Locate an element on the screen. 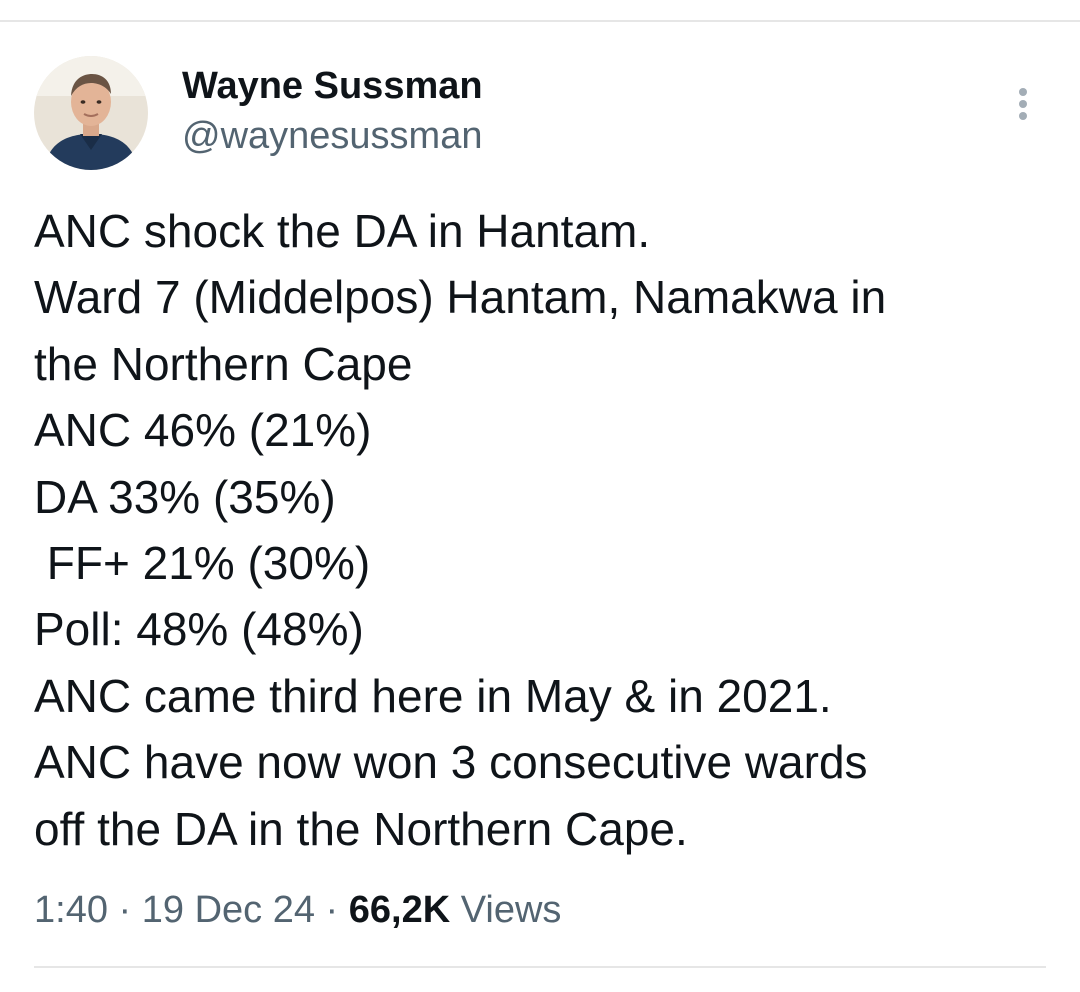 This screenshot has width=1080, height=992. tweet-line: Poll: 48% (48%) is located at coordinates (199, 629).